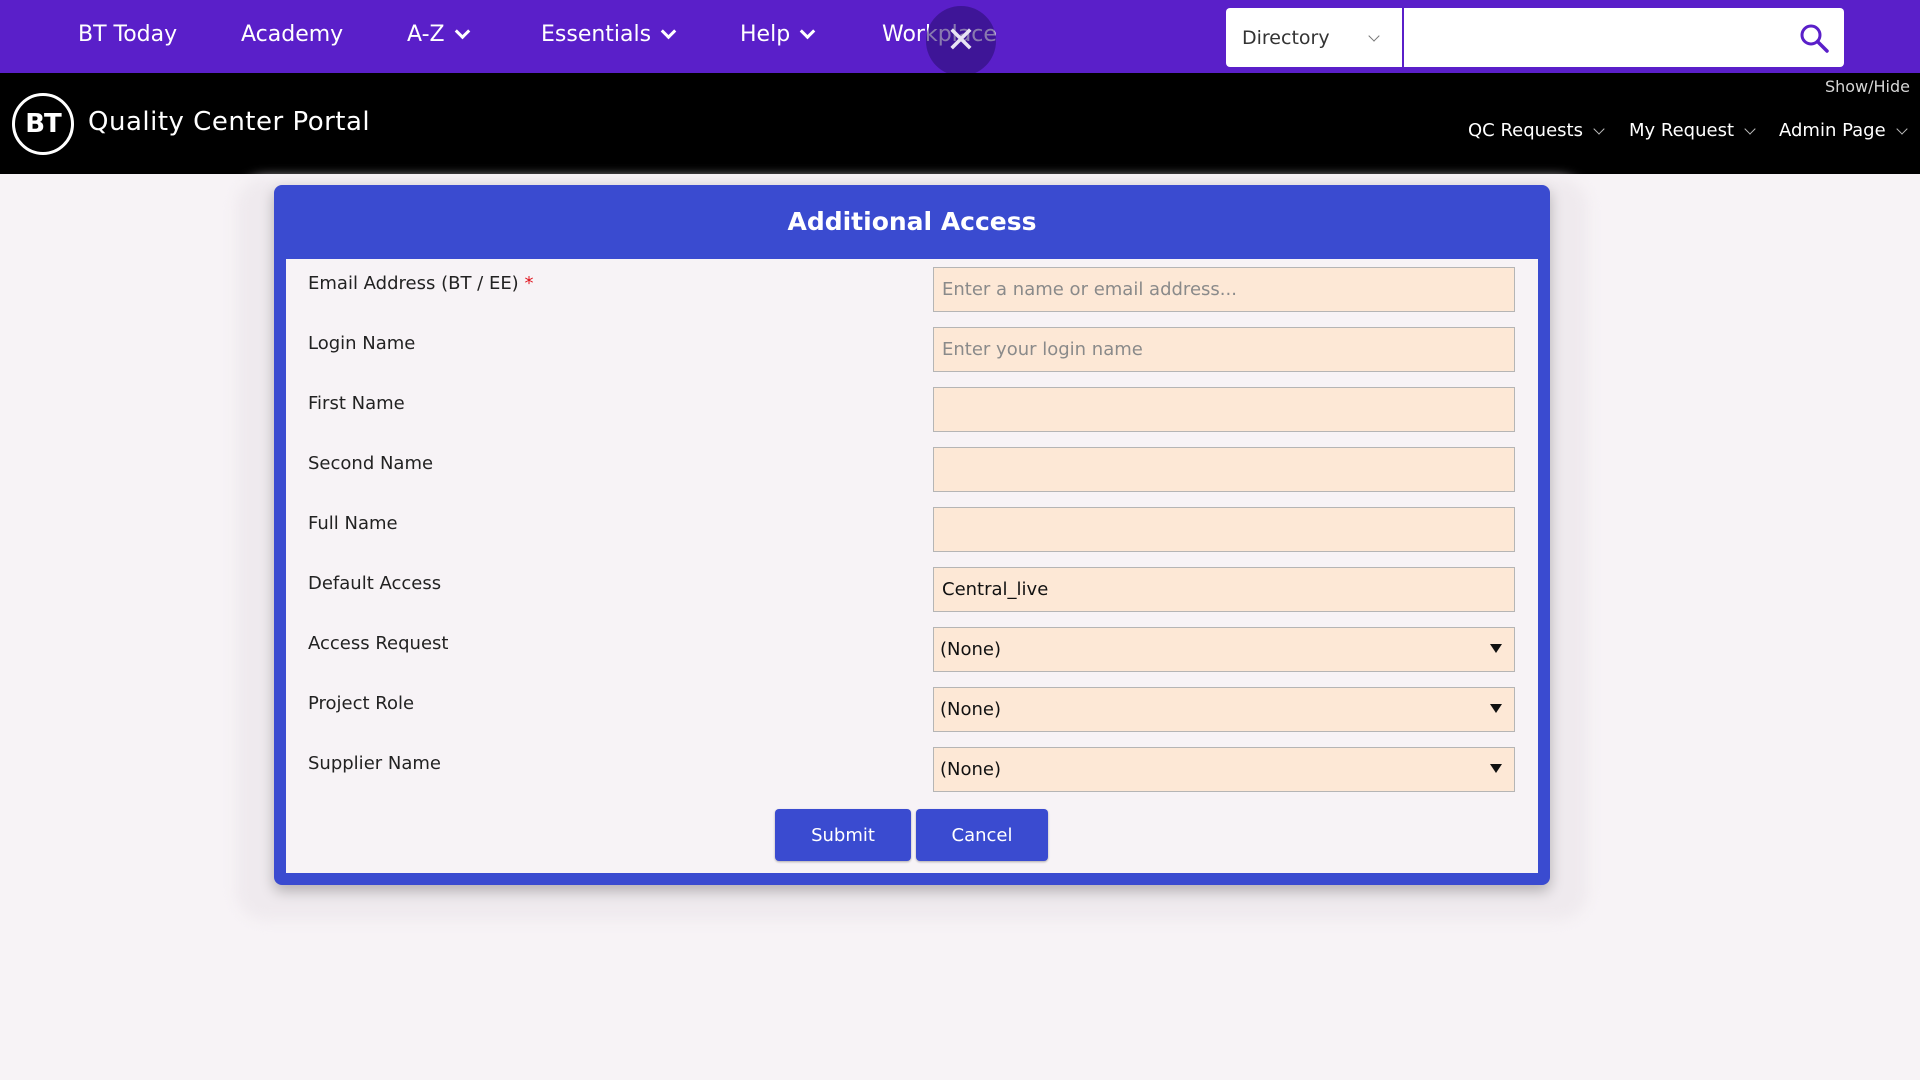 The height and width of the screenshot is (1080, 1920). Describe the element at coordinates (982, 835) in the screenshot. I see `cancel-button: Cancel` at that location.